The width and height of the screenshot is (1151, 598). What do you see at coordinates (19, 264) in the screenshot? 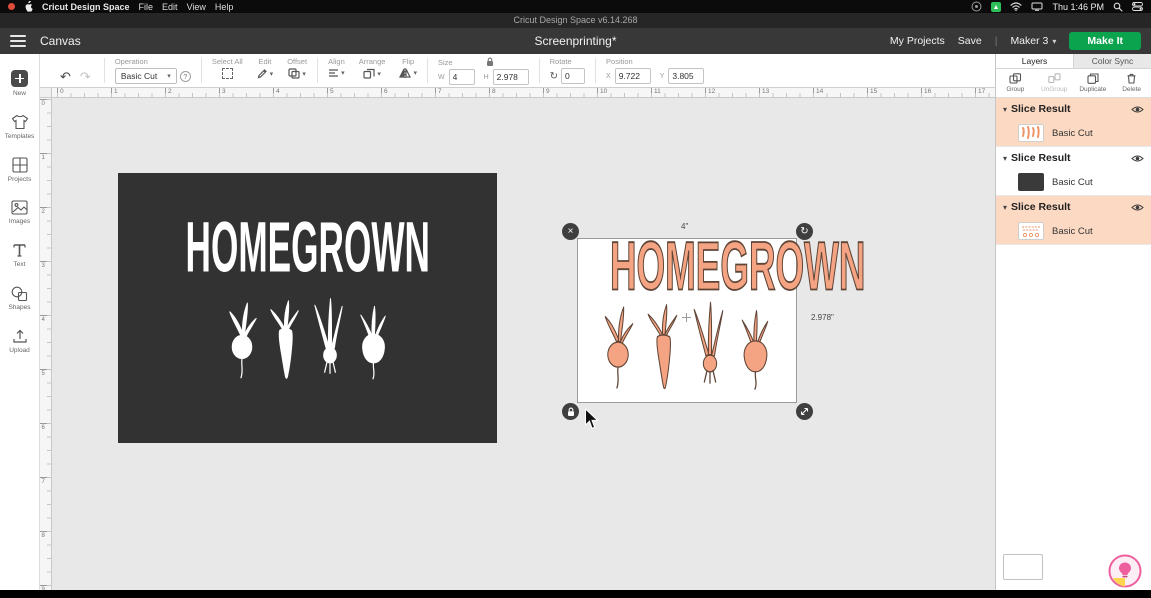
I see `sidebar-item-label: Text` at bounding box center [19, 264].